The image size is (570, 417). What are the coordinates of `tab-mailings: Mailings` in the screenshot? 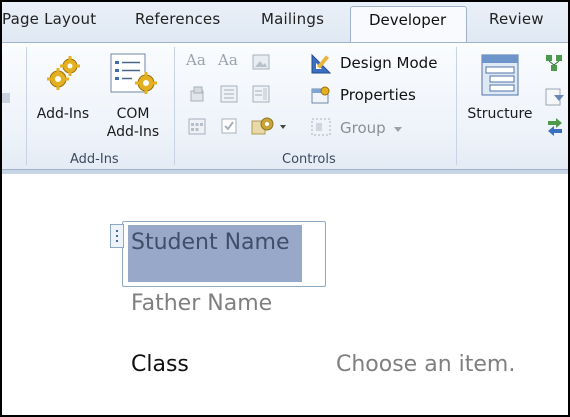 It's located at (292, 19).